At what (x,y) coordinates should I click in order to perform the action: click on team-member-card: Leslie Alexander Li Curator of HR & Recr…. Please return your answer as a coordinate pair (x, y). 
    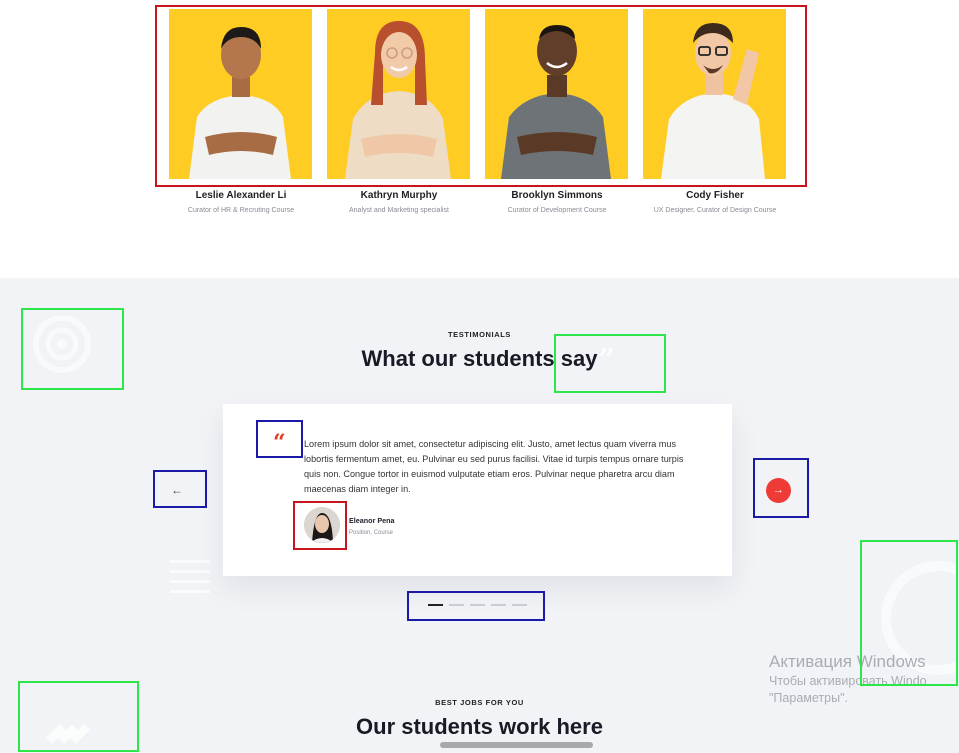
    Looking at the image, I should click on (241, 114).